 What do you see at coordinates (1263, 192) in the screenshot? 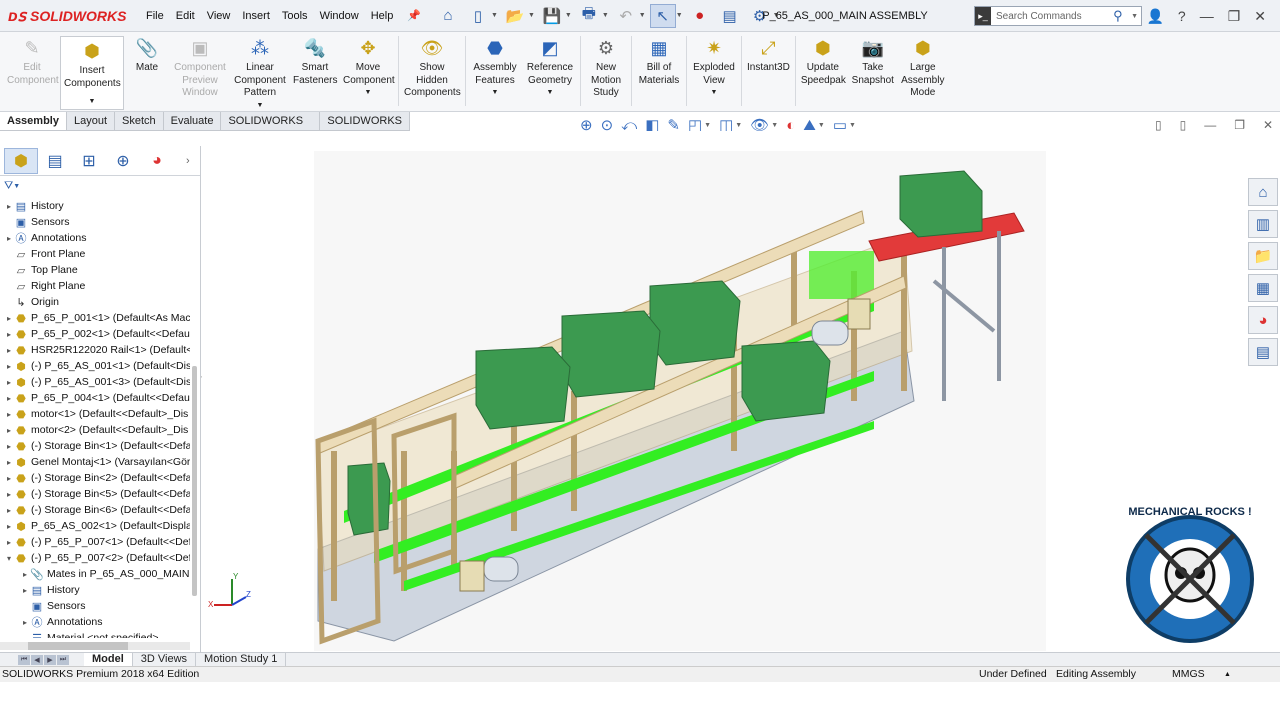
I see `solidworks-resources-icon: ⌂` at bounding box center [1263, 192].